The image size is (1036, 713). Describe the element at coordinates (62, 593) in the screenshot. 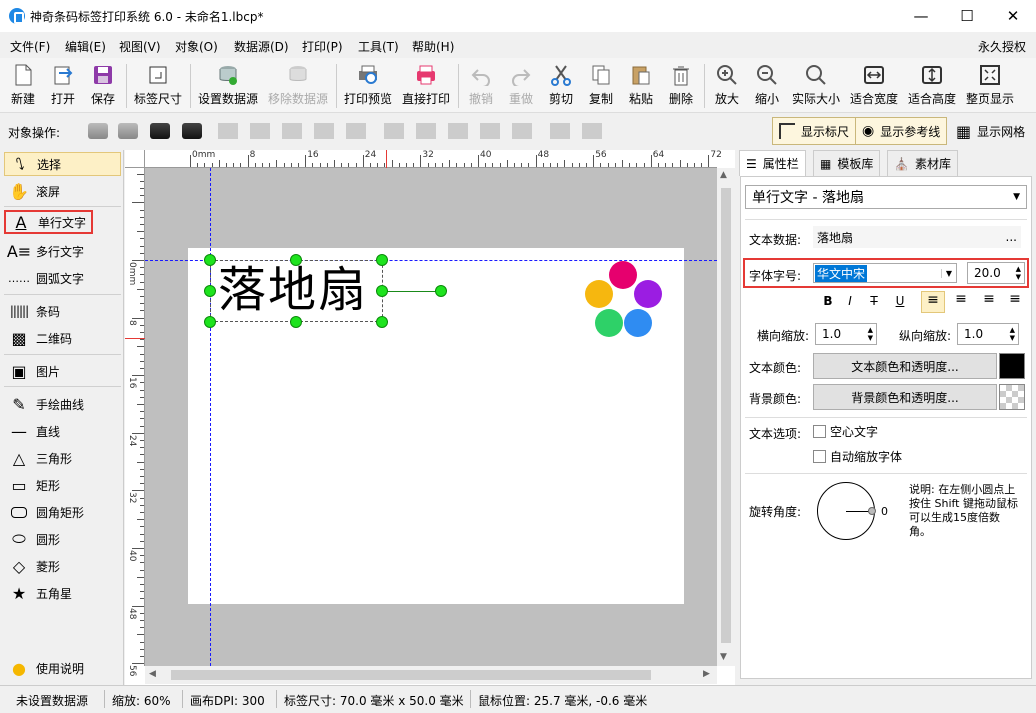

I see `tool-star: ★ 五角星` at that location.